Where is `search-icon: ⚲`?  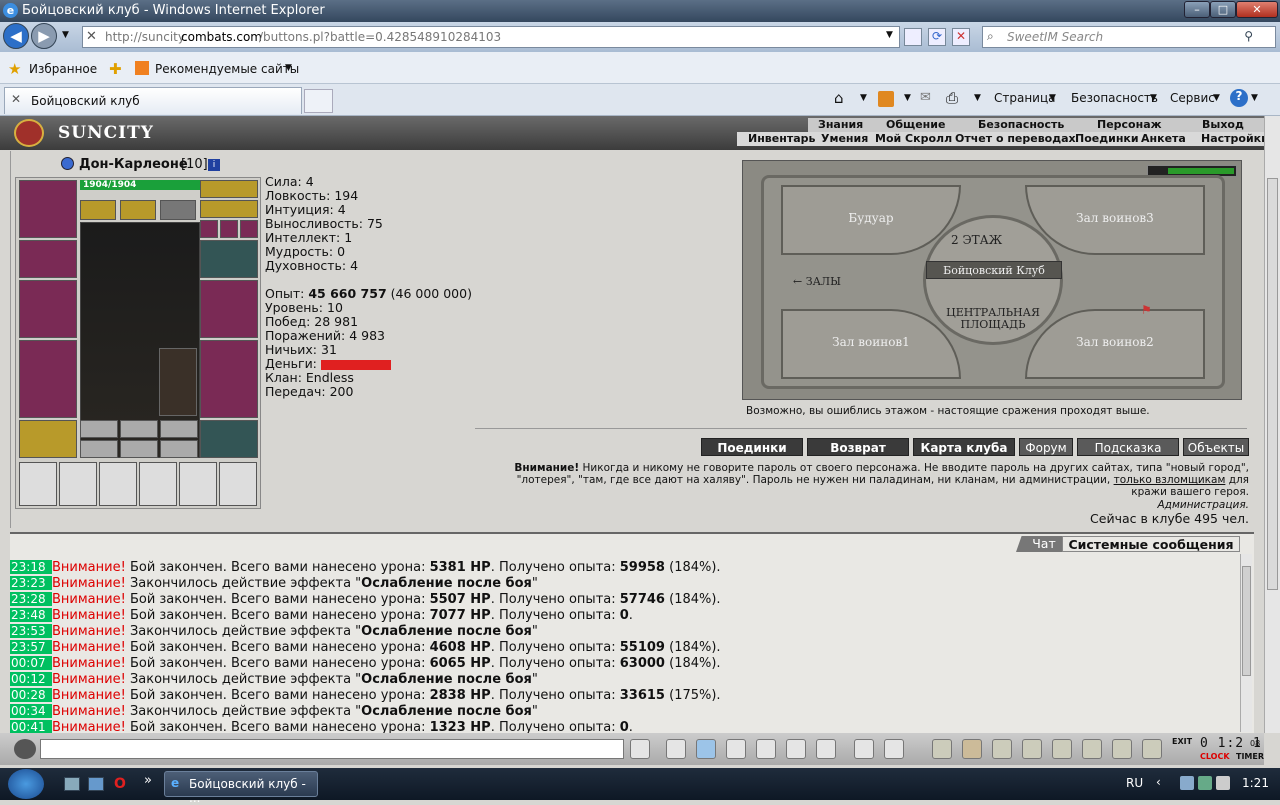 search-icon: ⚲ is located at coordinates (1248, 36).